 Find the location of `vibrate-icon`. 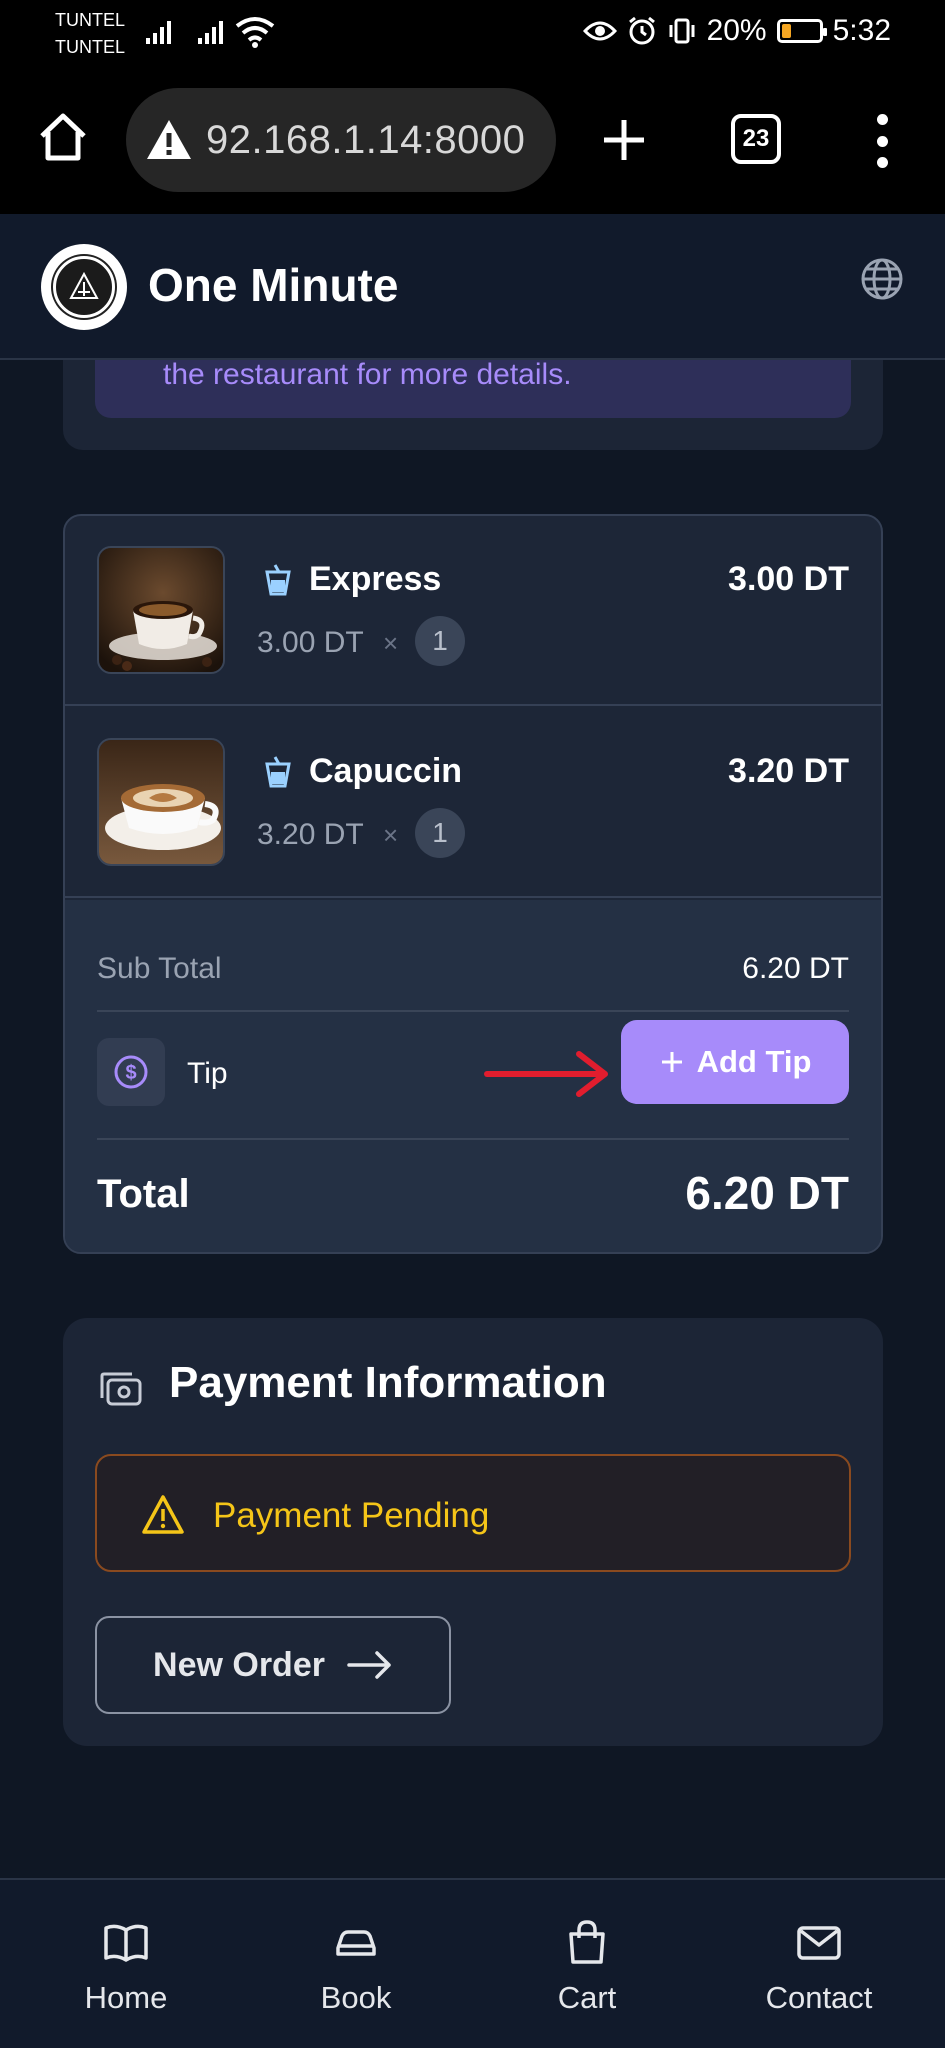

vibrate-icon is located at coordinates (682, 31).